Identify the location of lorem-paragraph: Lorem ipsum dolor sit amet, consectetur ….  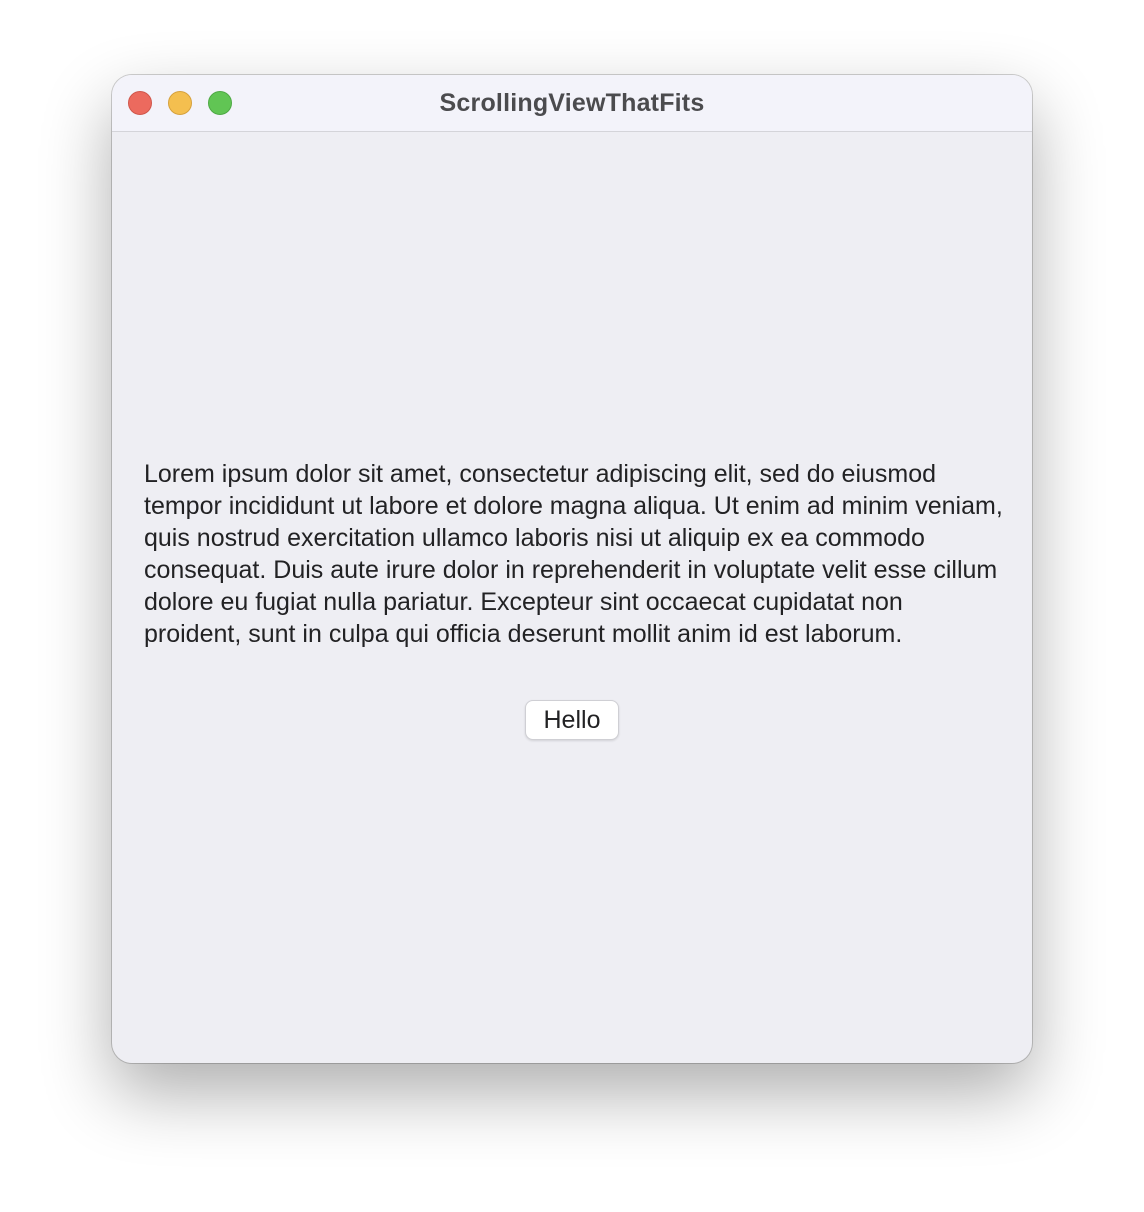
(573, 554).